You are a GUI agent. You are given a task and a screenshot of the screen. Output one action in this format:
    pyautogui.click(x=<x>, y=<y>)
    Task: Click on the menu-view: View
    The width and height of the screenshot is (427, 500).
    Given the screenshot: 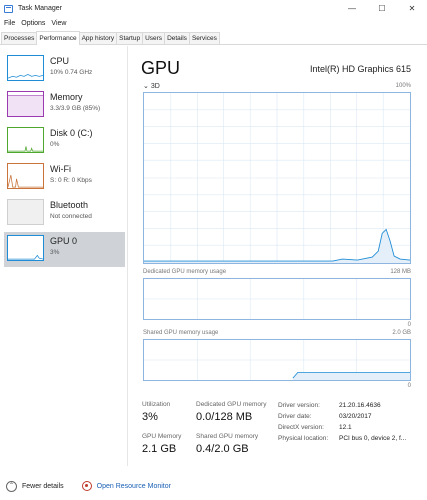 What is the action you would take?
    pyautogui.click(x=58, y=23)
    